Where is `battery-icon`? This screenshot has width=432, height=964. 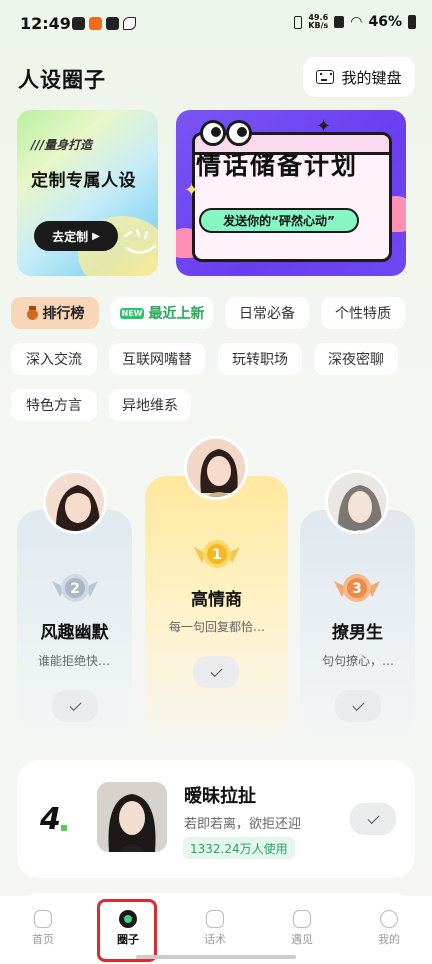 battery-icon is located at coordinates (412, 22).